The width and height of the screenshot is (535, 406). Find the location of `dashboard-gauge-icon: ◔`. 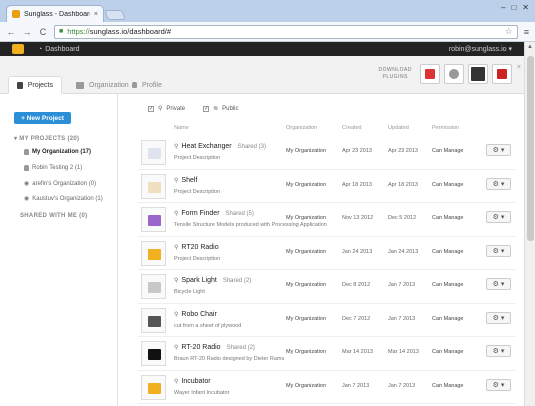

dashboard-gauge-icon: ◔ is located at coordinates (40, 49).